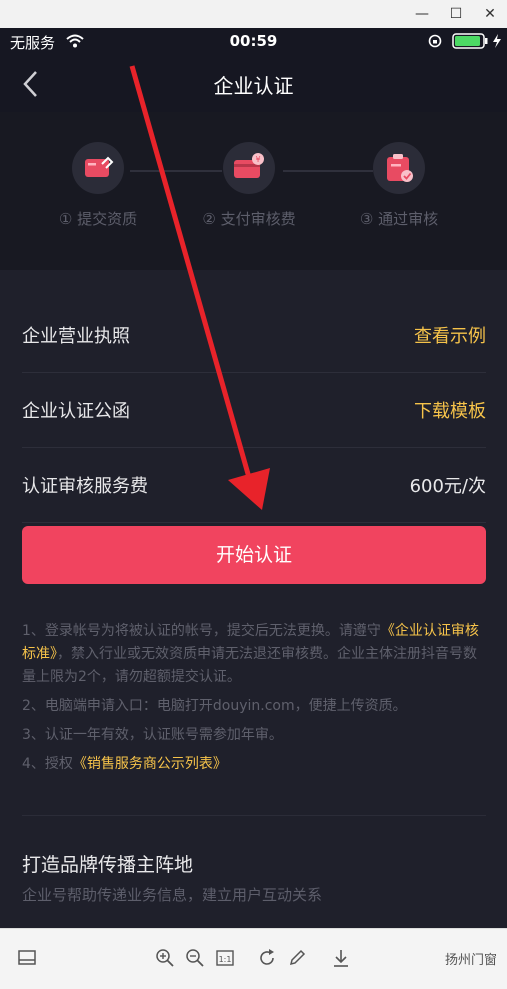 This screenshot has height=989, width=507. Describe the element at coordinates (253, 14) in the screenshot. I see `window-title-bar: — ☐ ✕` at that location.